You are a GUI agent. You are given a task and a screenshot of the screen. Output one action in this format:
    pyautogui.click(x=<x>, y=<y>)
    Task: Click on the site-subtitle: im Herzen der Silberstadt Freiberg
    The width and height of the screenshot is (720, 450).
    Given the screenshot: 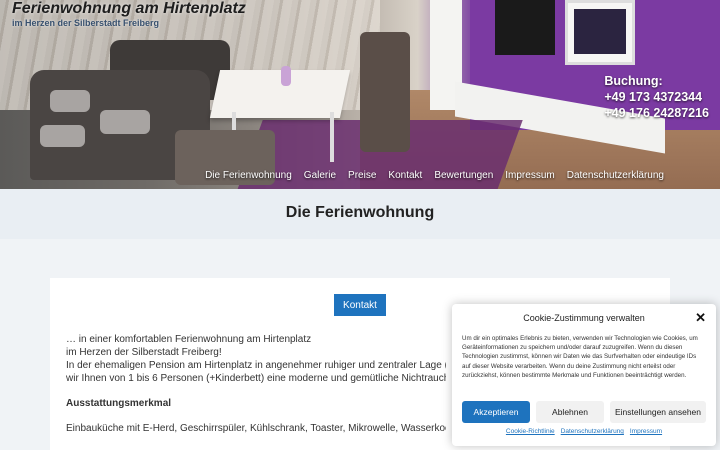 What is the action you would take?
    pyautogui.click(x=86, y=23)
    